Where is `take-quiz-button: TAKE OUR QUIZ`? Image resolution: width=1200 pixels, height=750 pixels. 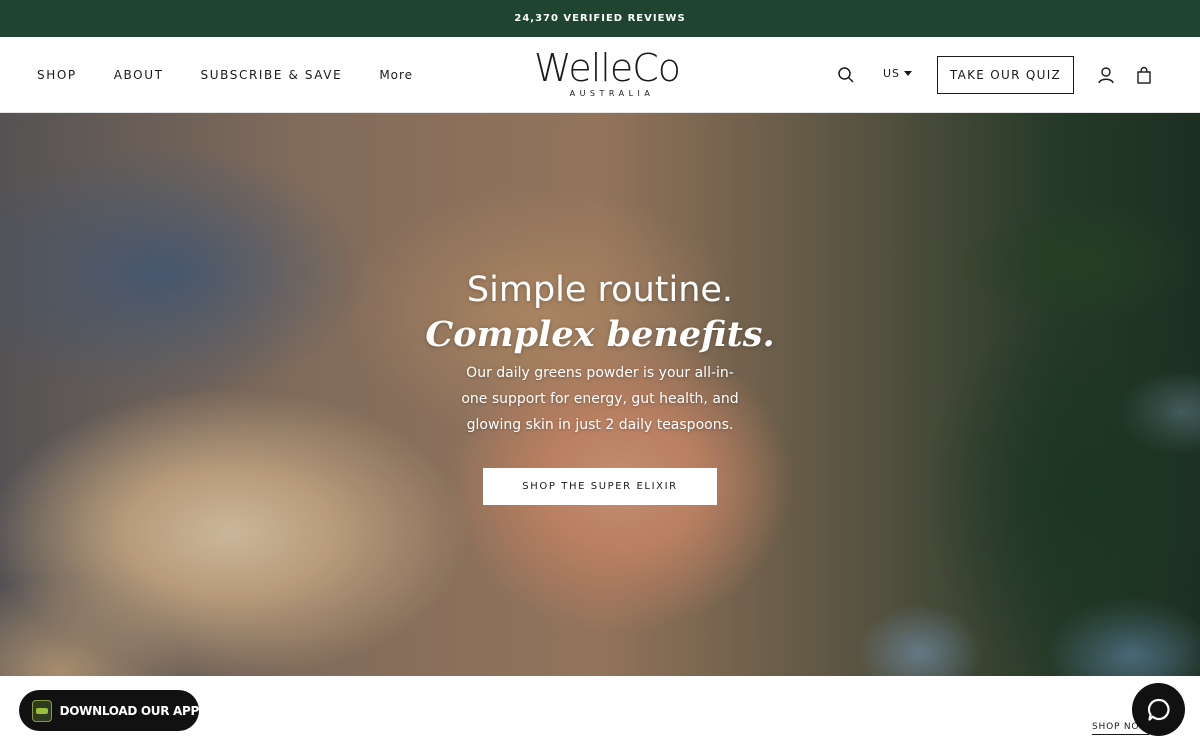
take-quiz-button: TAKE OUR QUIZ is located at coordinates (1005, 75).